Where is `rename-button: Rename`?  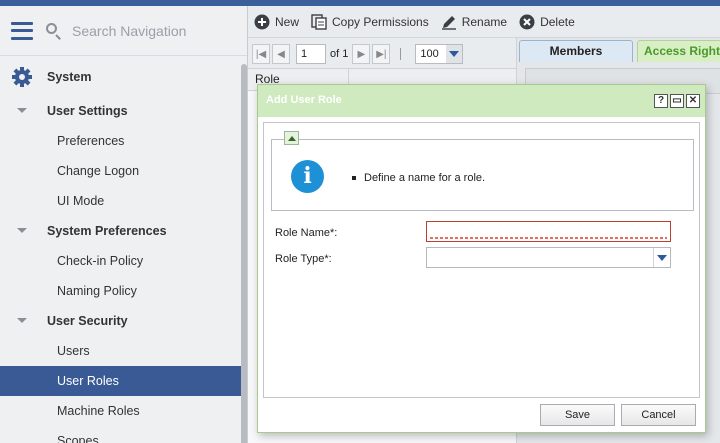
rename-button: Rename is located at coordinates (474, 22).